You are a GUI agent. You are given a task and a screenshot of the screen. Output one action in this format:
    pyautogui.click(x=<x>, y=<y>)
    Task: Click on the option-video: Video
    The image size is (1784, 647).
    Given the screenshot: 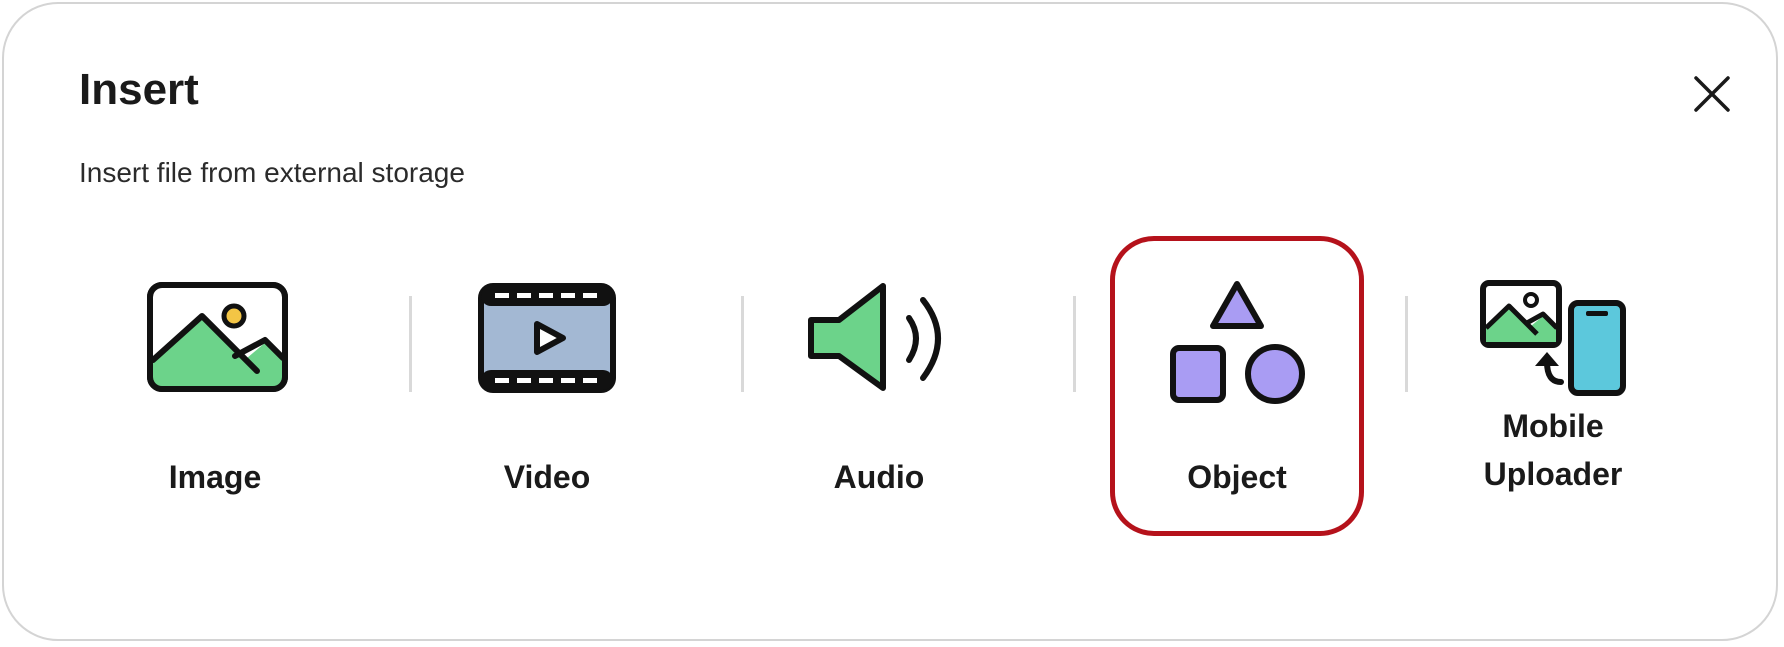 What is the action you would take?
    pyautogui.click(x=547, y=386)
    